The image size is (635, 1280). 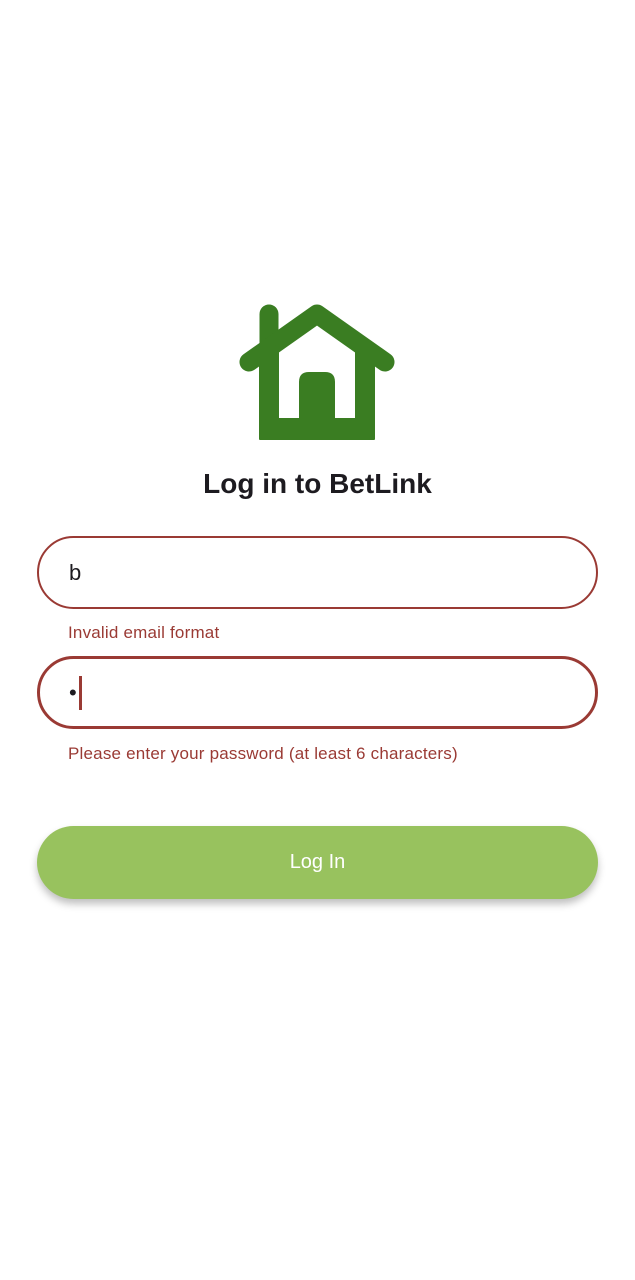 What do you see at coordinates (73, 692) in the screenshot?
I see `password-value: •` at bounding box center [73, 692].